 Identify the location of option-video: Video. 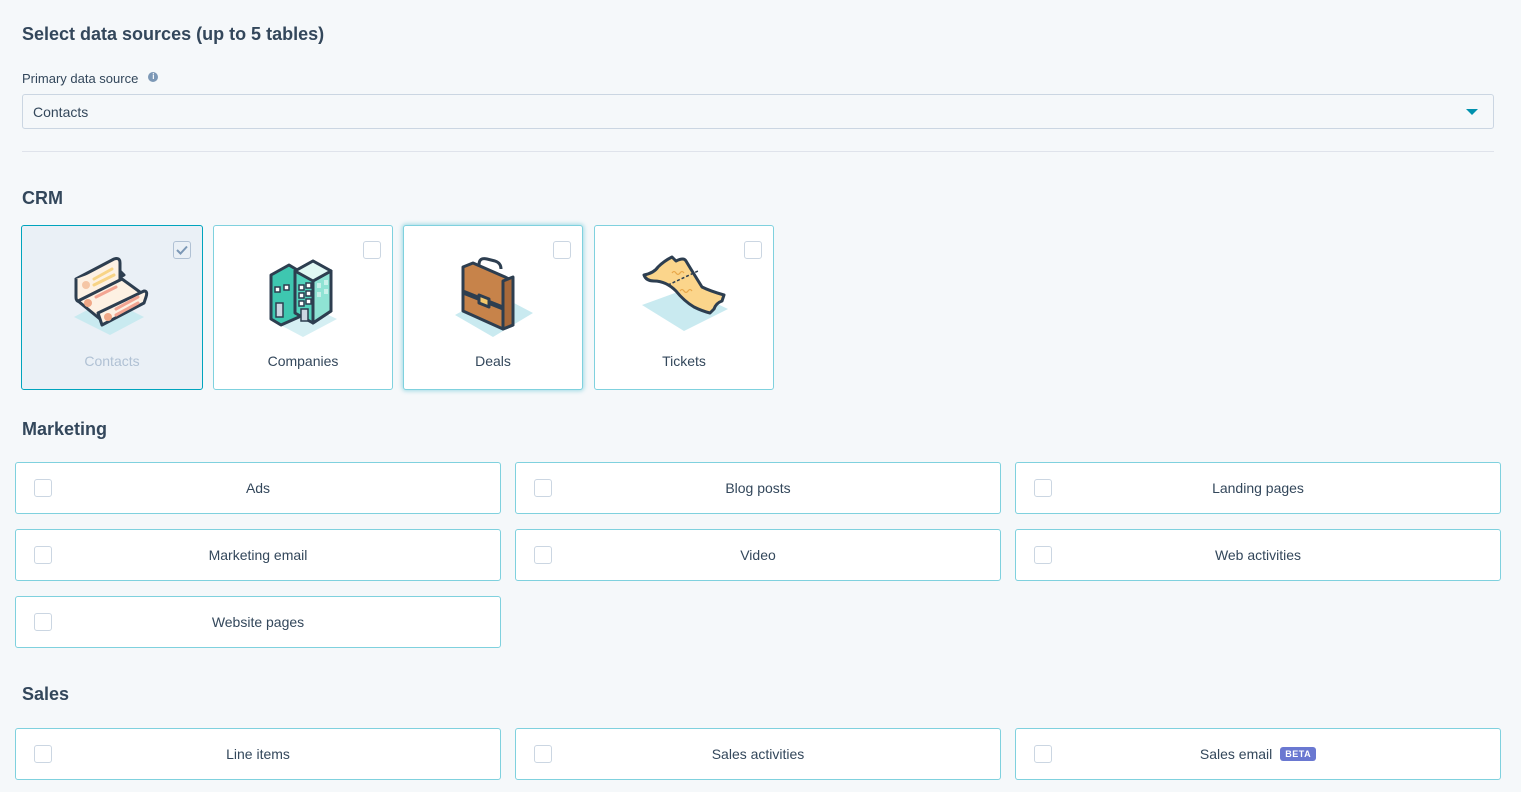
(758, 555).